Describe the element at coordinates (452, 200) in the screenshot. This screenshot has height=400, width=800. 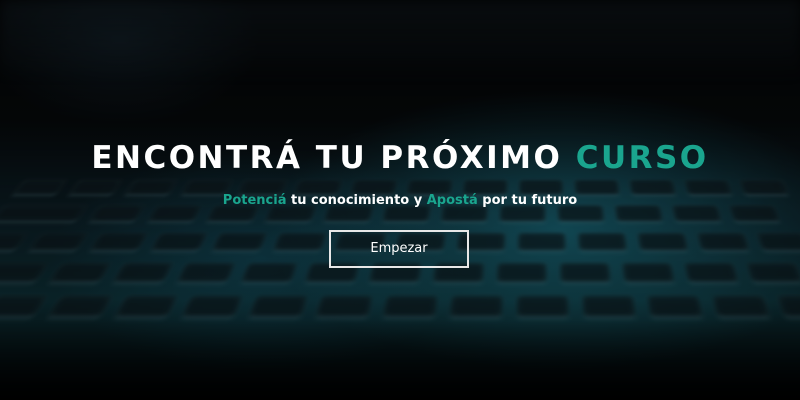
I see `subtitle-accent-aposta: Apostá` at that location.